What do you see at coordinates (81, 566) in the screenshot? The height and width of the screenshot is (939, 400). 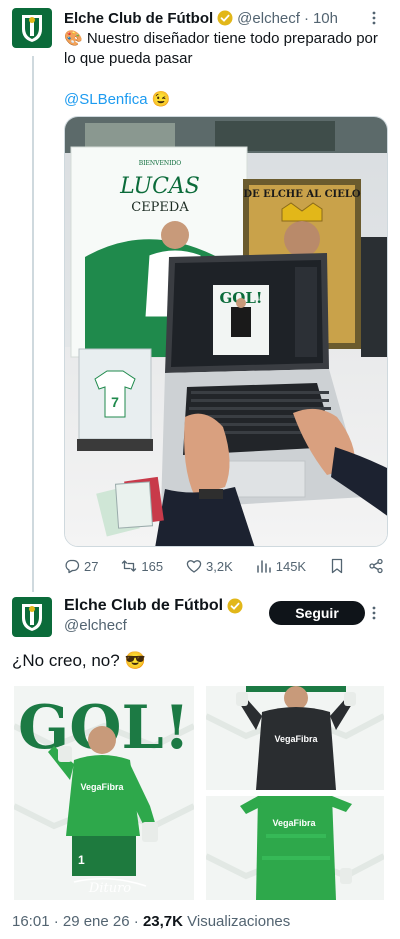 I see `reply-button: 27` at bounding box center [81, 566].